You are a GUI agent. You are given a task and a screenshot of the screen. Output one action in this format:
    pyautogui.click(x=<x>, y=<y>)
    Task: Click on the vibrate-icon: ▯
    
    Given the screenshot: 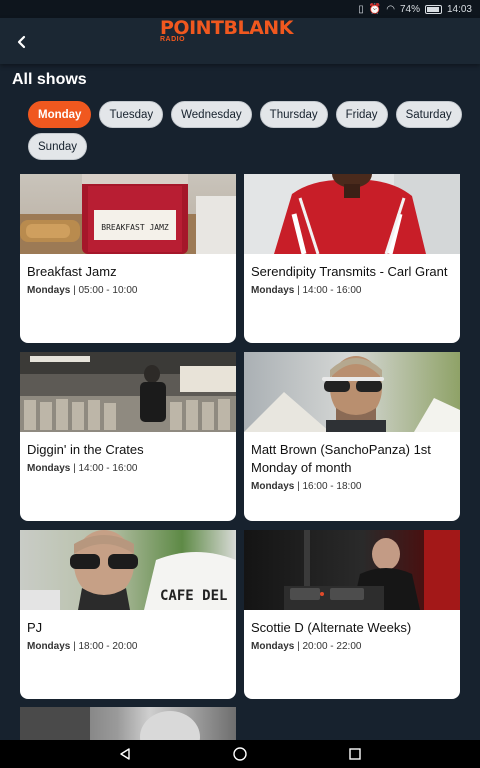 What is the action you would take?
    pyautogui.click(x=361, y=9)
    